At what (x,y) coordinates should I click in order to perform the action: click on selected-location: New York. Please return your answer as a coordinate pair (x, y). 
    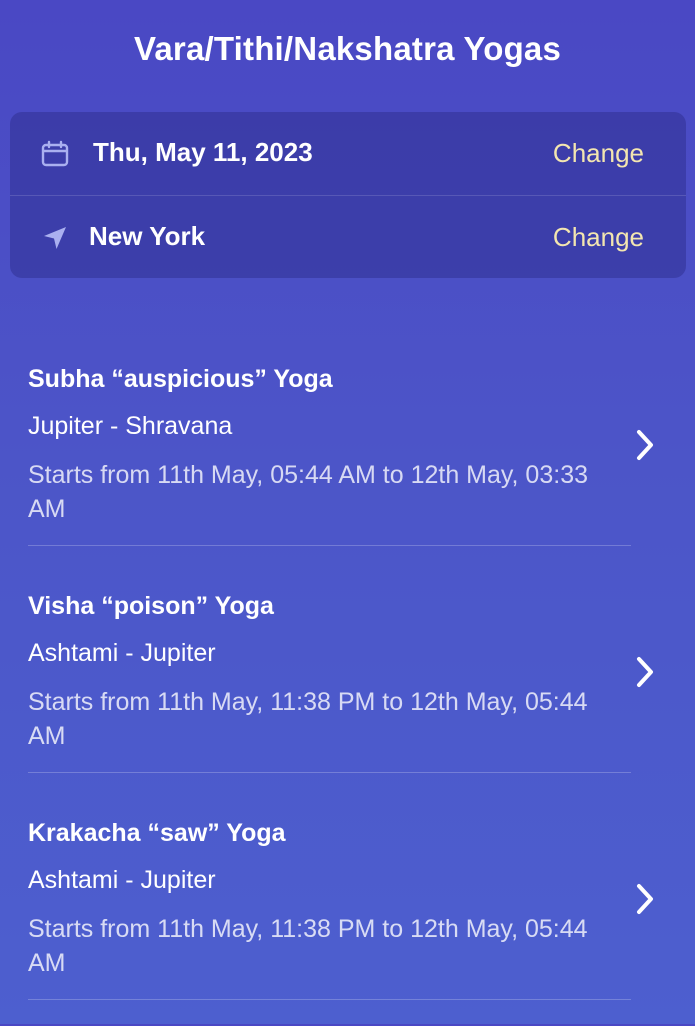
    Looking at the image, I should click on (147, 236).